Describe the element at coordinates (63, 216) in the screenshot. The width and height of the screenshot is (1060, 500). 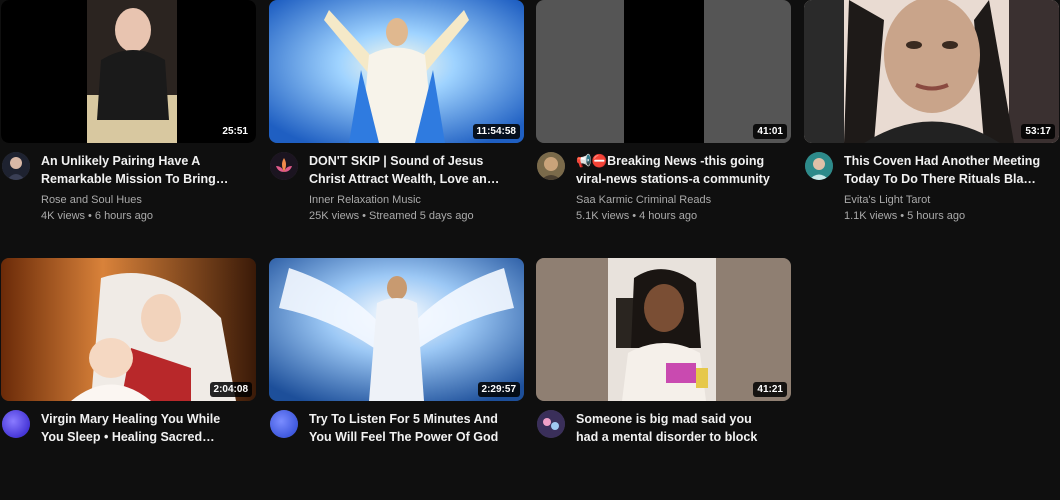
I see `view-count: 4K views` at that location.